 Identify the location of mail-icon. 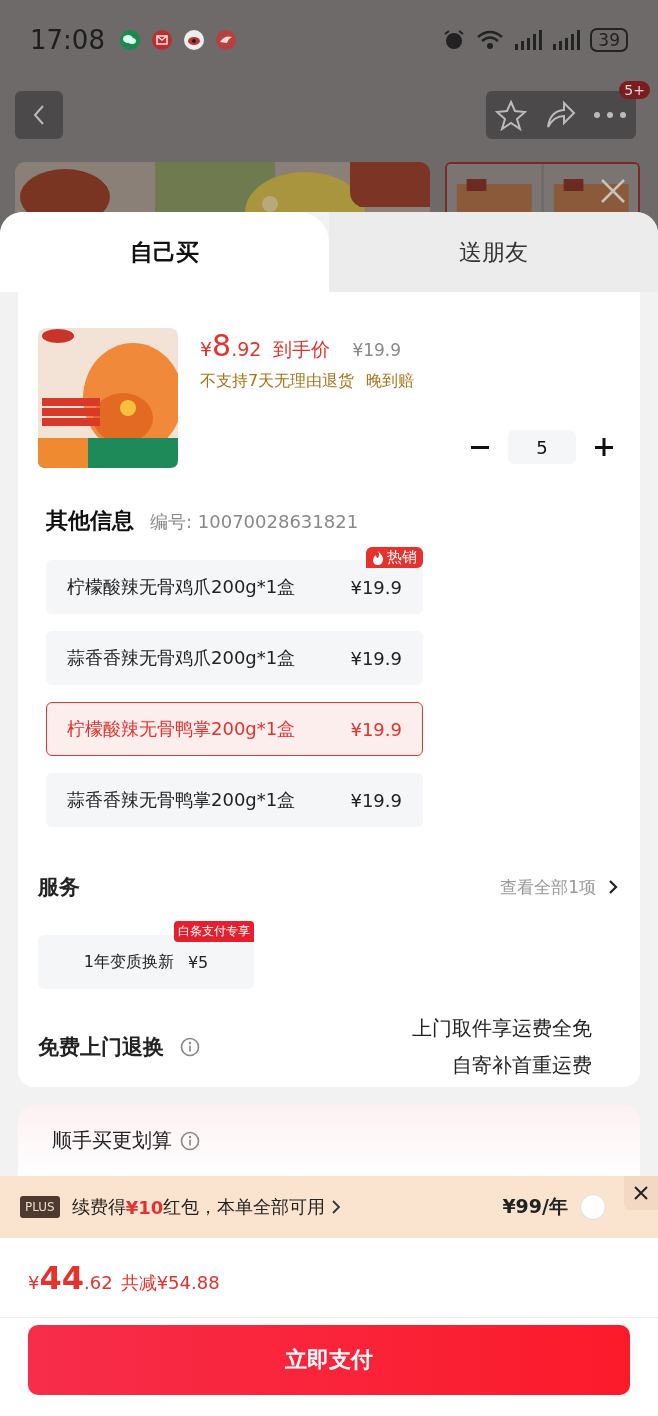
(161, 40).